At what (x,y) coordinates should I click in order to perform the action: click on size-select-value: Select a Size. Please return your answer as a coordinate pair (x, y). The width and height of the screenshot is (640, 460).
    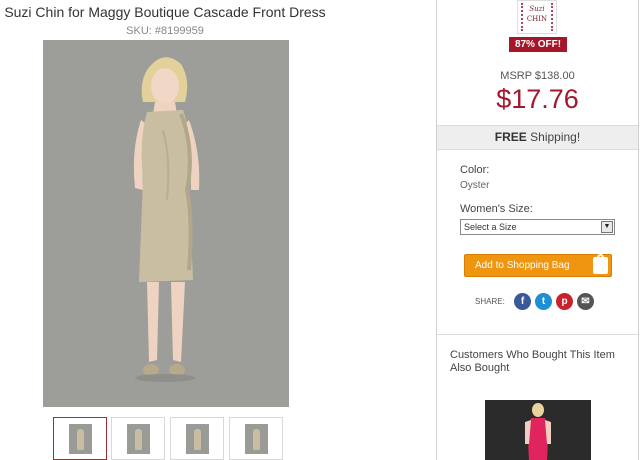
    Looking at the image, I should click on (490, 227).